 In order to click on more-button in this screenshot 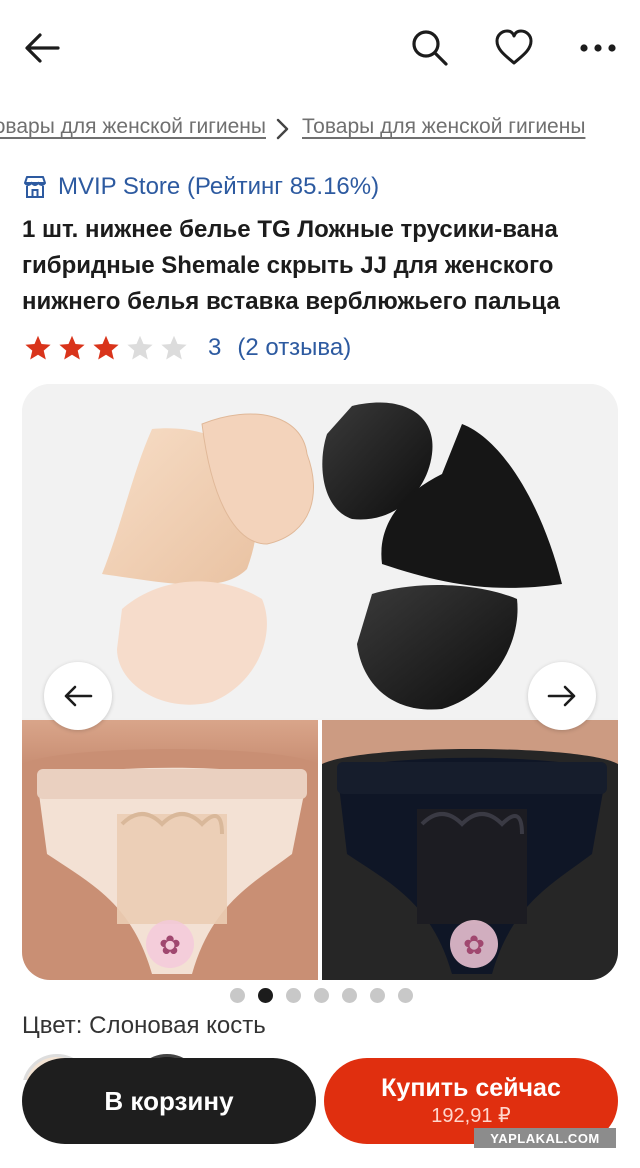, I will do `click(598, 48)`.